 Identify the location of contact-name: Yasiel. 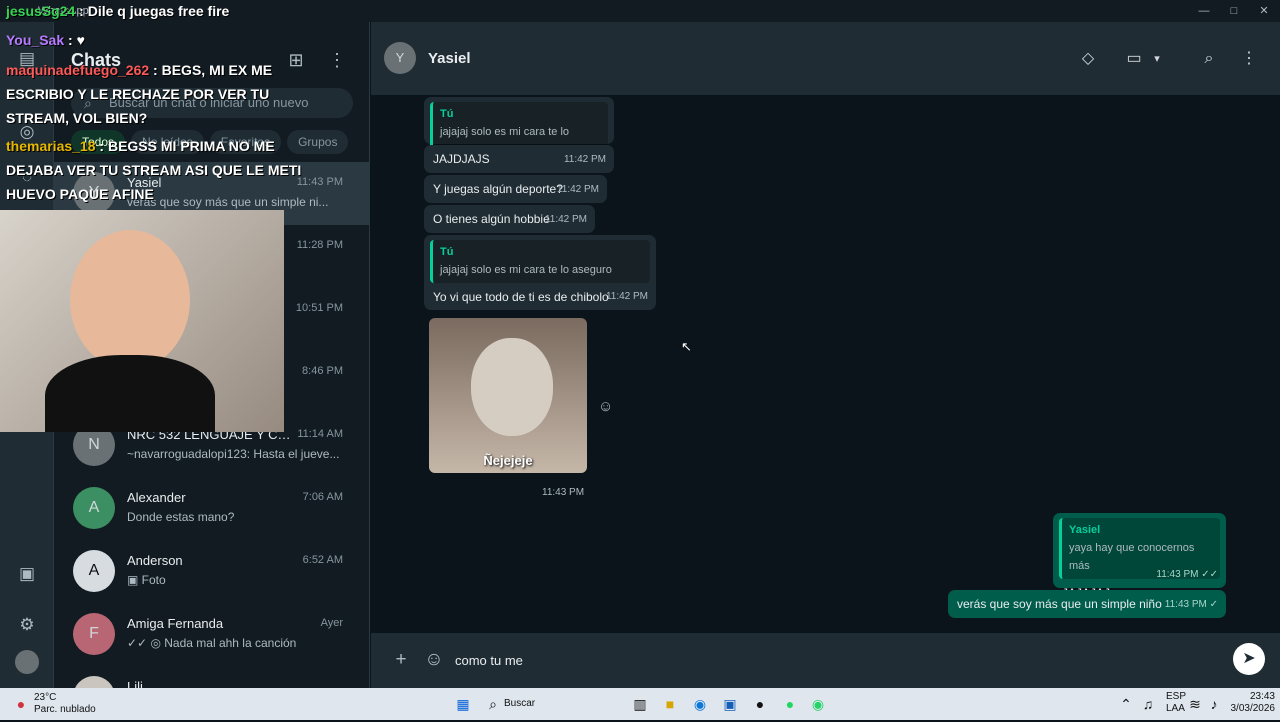
(449, 58).